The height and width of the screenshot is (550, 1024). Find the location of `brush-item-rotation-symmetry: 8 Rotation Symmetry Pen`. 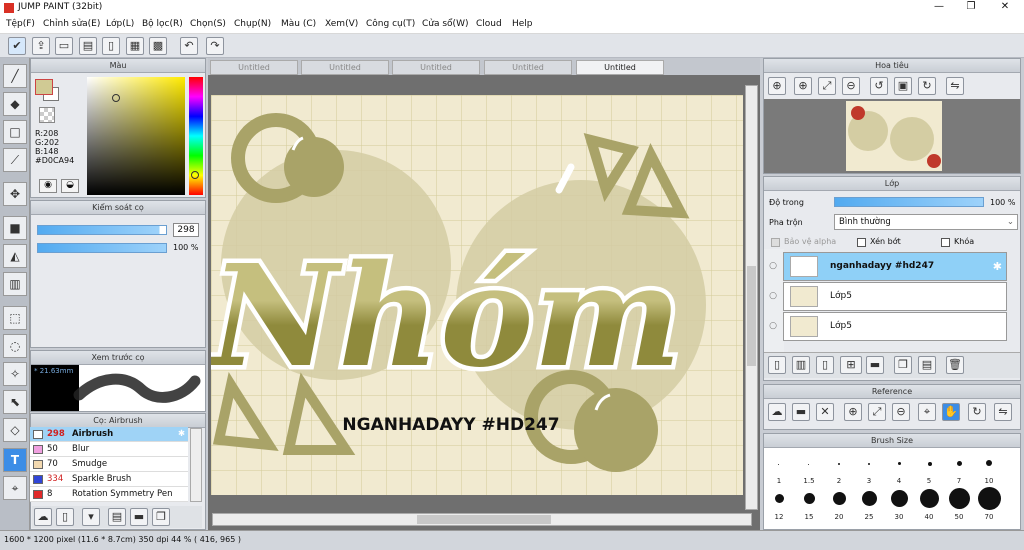

brush-item-rotation-symmetry: 8 Rotation Symmetry Pen is located at coordinates (109, 494).